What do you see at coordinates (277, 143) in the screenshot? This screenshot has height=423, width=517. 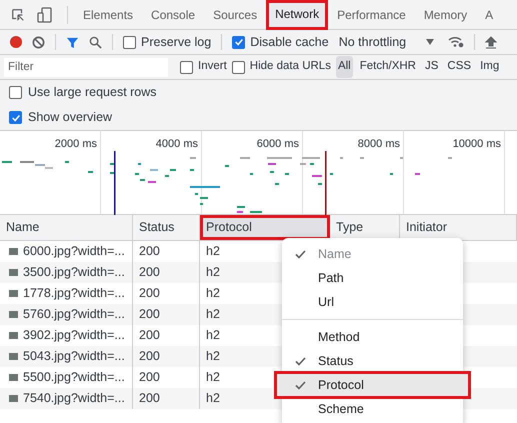 I see `time-label: 6000 ms` at bounding box center [277, 143].